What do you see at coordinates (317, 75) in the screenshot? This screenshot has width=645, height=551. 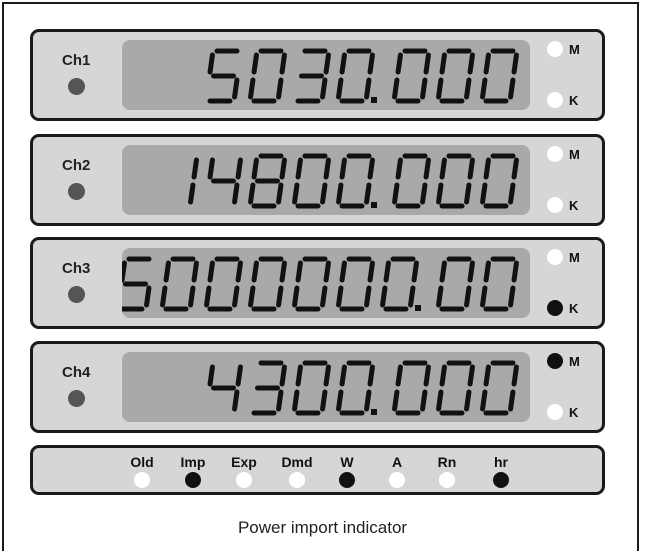 I see `channel-row-1: Ch1 5030.000 M K` at bounding box center [317, 75].